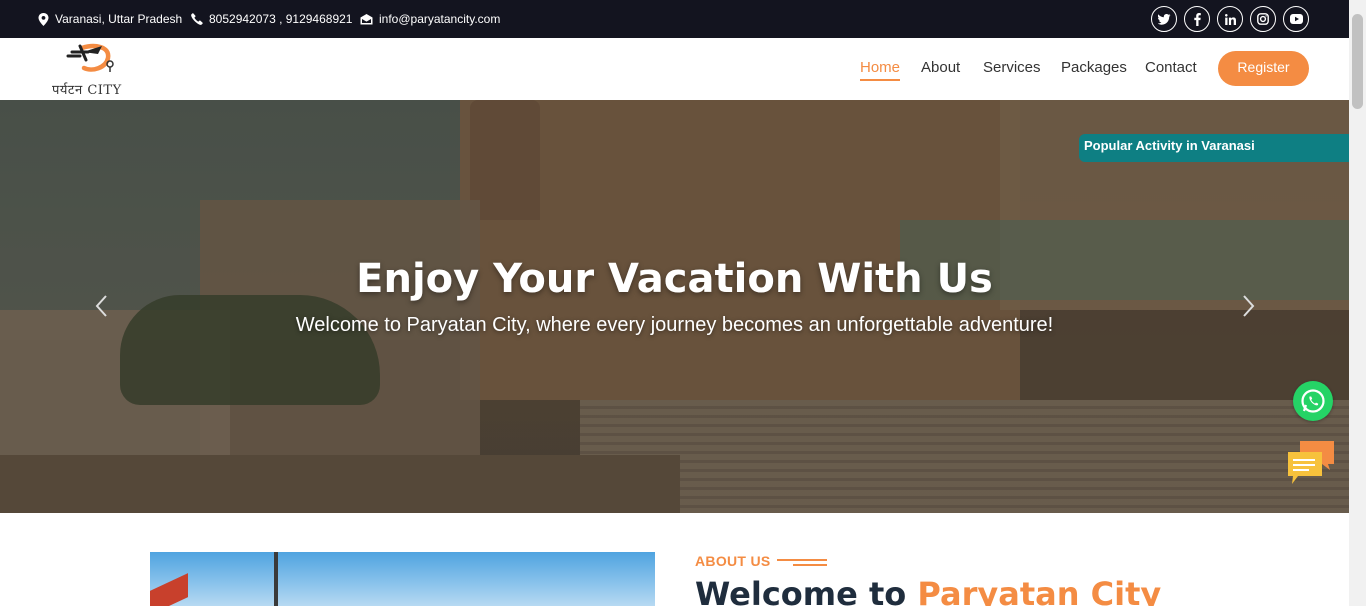 The image size is (1366, 606). What do you see at coordinates (169, 589) in the screenshot?
I see `image-flag` at bounding box center [169, 589].